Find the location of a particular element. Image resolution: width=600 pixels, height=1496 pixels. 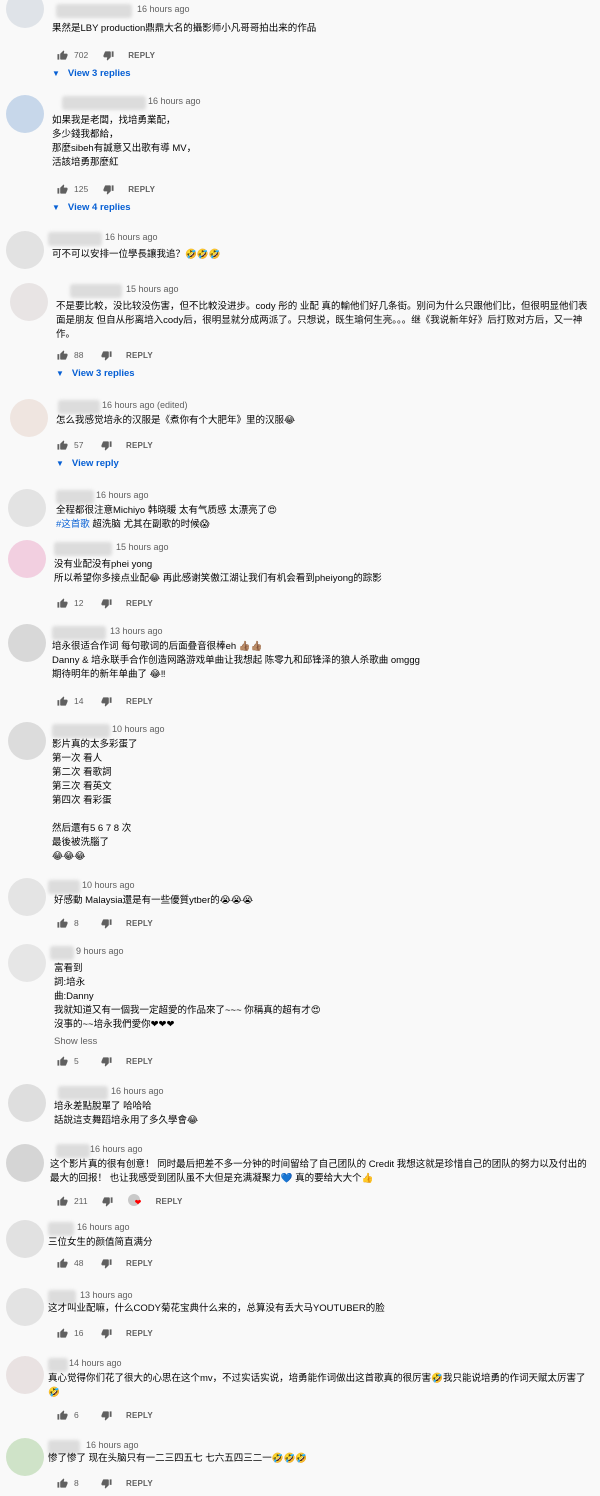

view-replies-button: ▼ View reply is located at coordinates (87, 463).